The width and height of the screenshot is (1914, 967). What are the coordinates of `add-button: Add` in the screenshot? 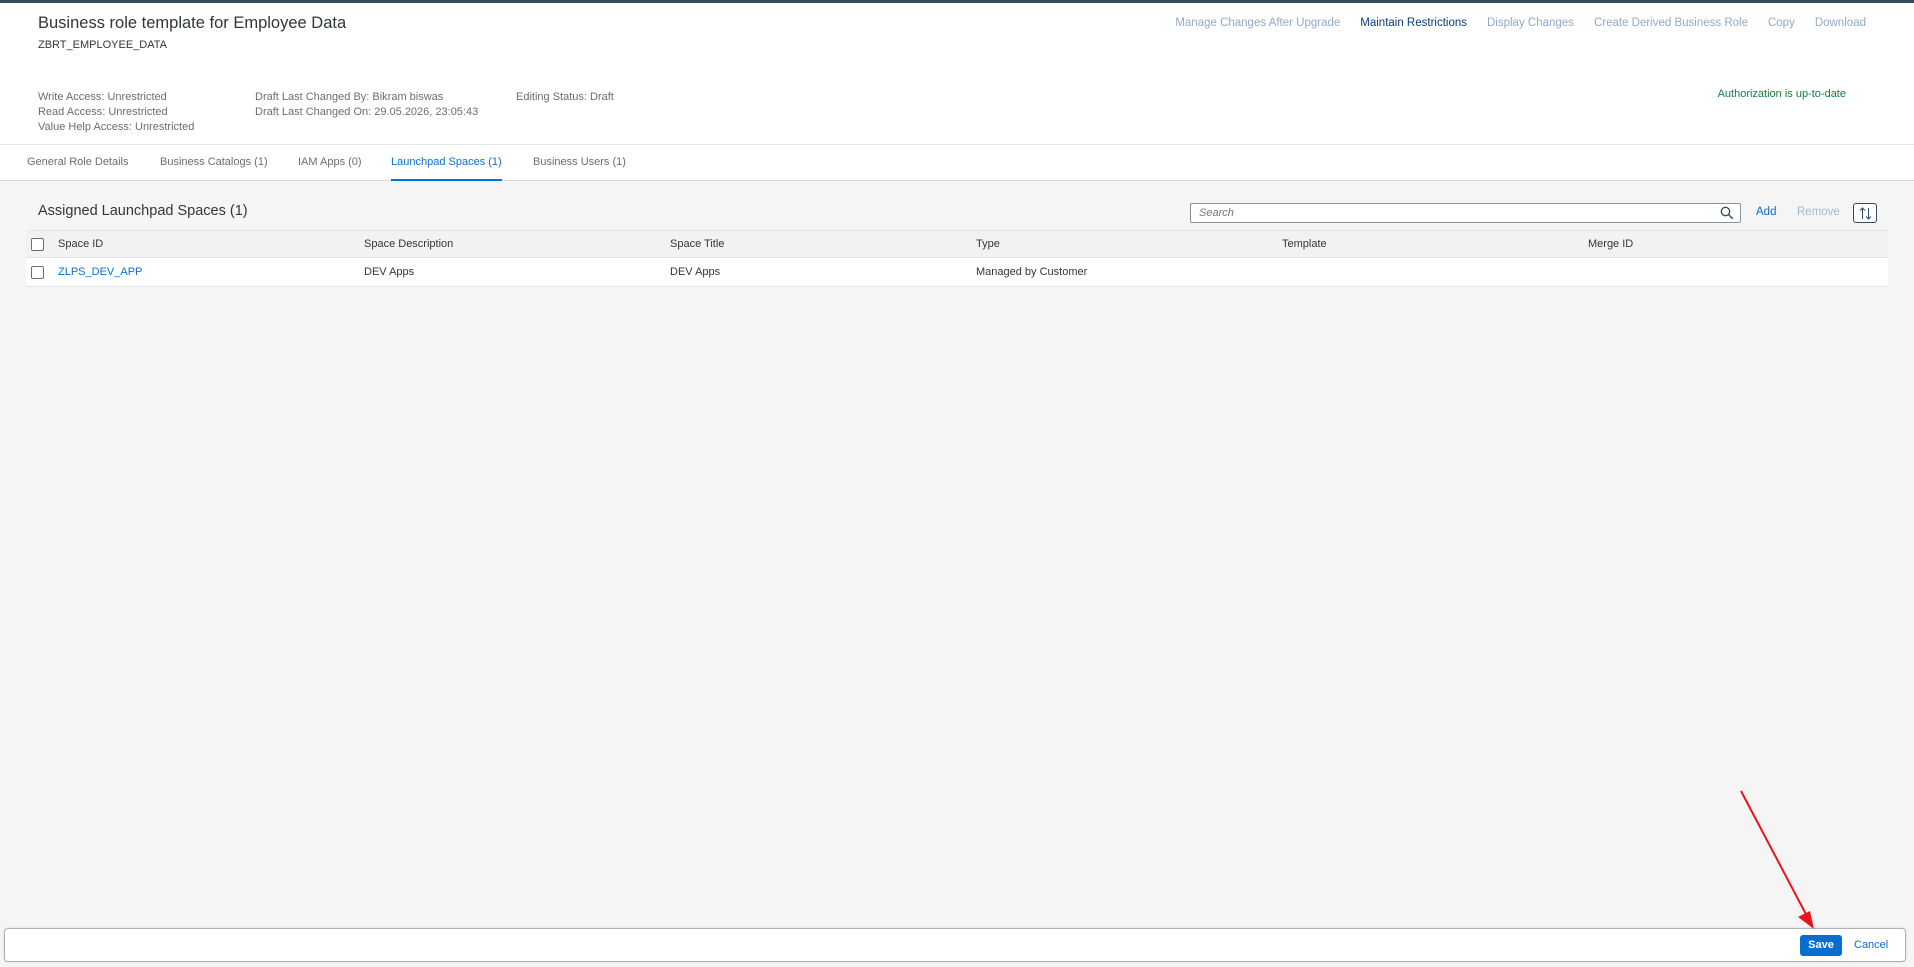 It's located at (1766, 212).